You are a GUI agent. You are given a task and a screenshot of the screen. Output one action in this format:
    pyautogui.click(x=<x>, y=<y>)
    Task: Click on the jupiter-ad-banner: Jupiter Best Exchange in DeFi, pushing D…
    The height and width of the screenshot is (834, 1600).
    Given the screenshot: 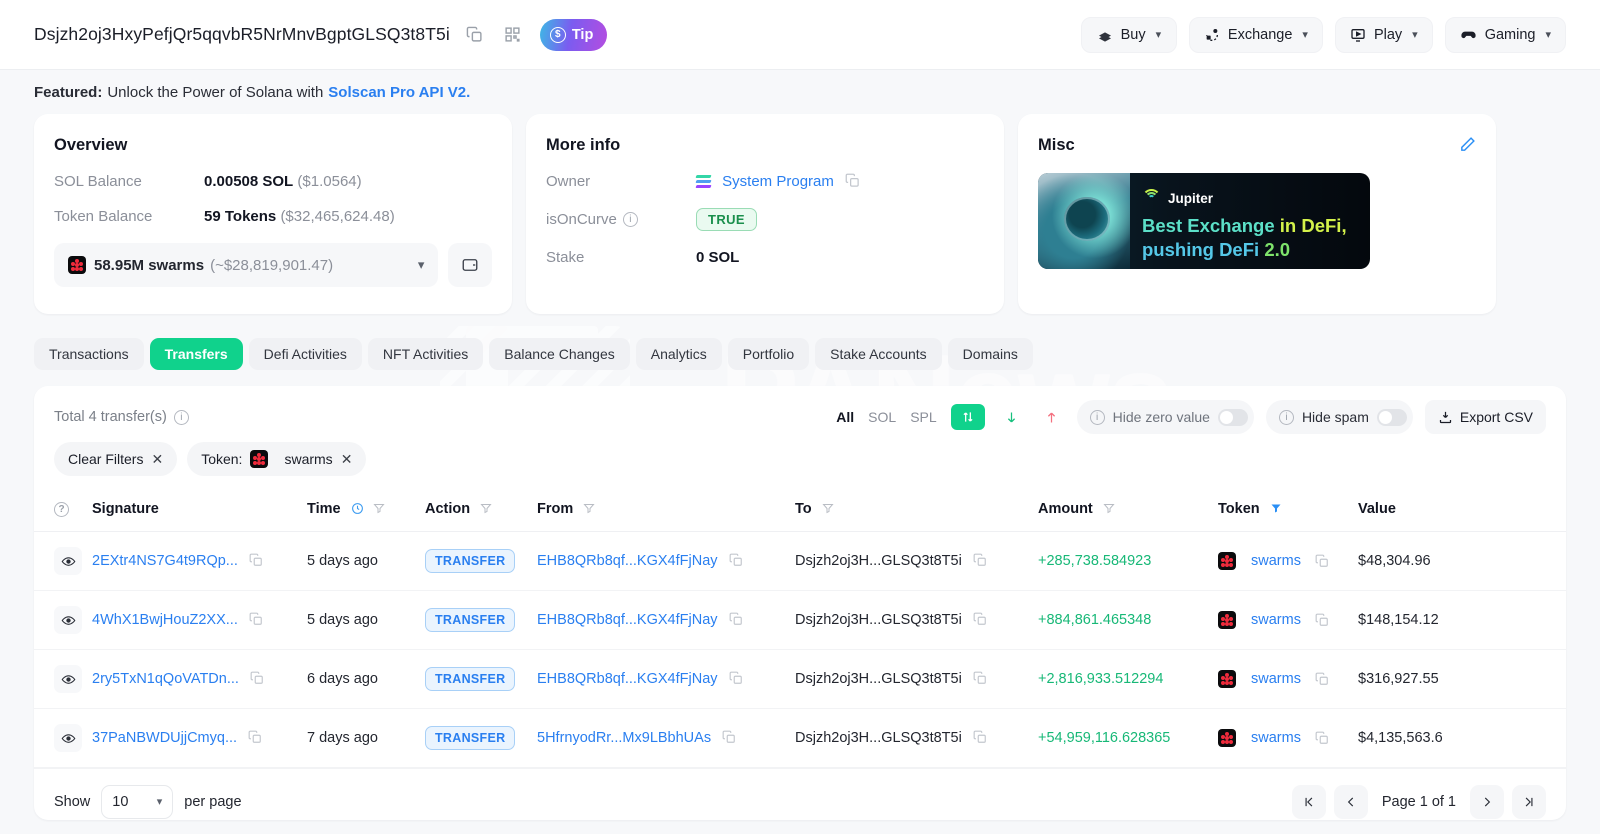 What is the action you would take?
    pyautogui.click(x=1204, y=221)
    